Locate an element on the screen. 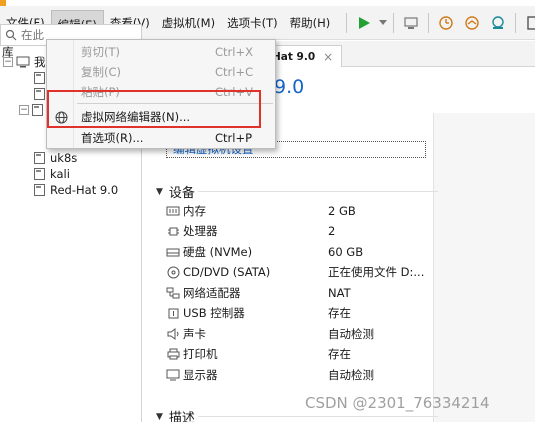  menu-item-copy: 复制(C) Ctrl+C is located at coordinates (161, 72).